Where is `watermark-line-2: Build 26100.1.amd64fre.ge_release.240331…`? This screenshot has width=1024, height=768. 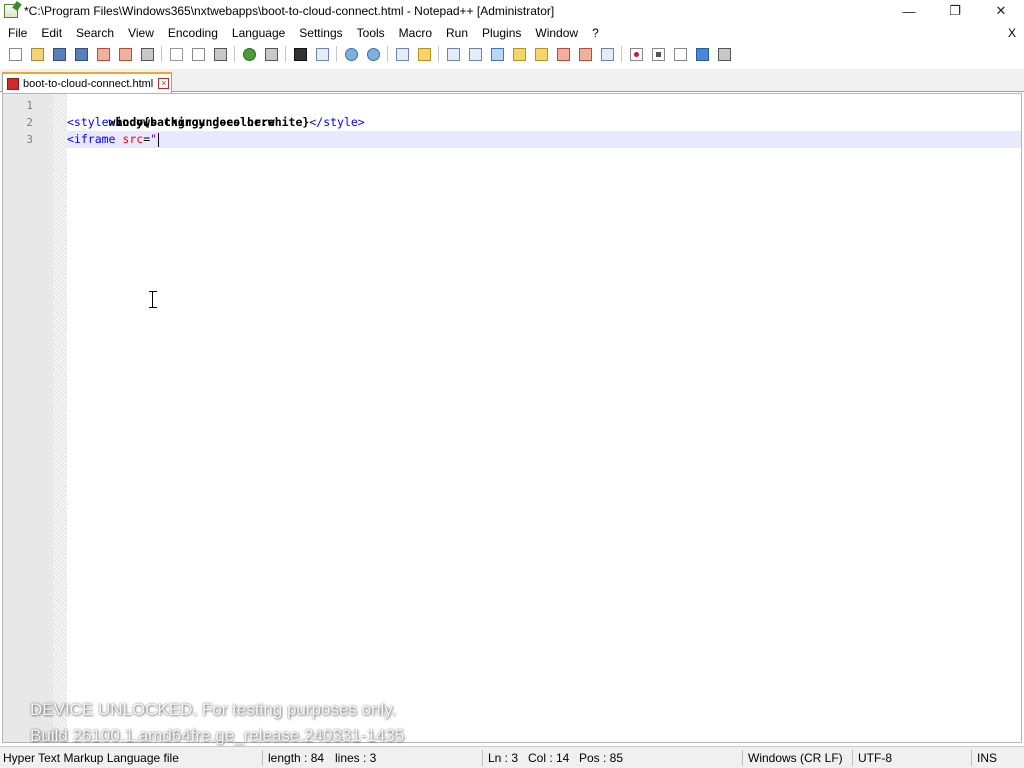 watermark-line-2: Build 26100.1.amd64fre.ge_release.240331… is located at coordinates (217, 735).